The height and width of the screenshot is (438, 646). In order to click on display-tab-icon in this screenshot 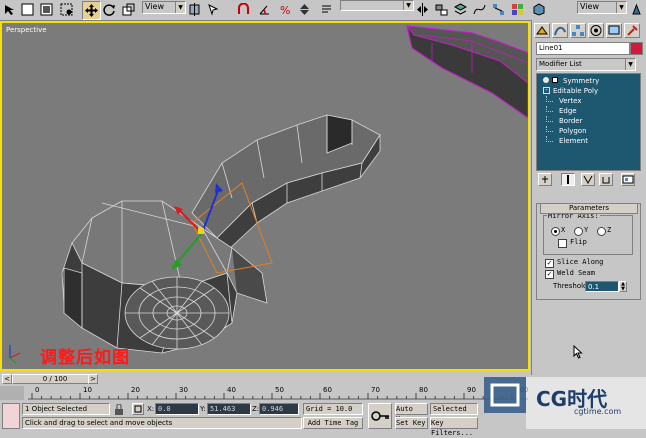, I will do `click(614, 30)`.